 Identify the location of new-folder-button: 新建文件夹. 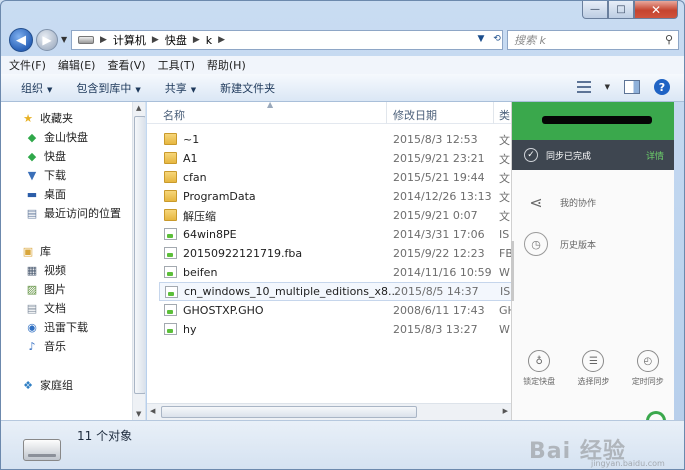
(247, 88).